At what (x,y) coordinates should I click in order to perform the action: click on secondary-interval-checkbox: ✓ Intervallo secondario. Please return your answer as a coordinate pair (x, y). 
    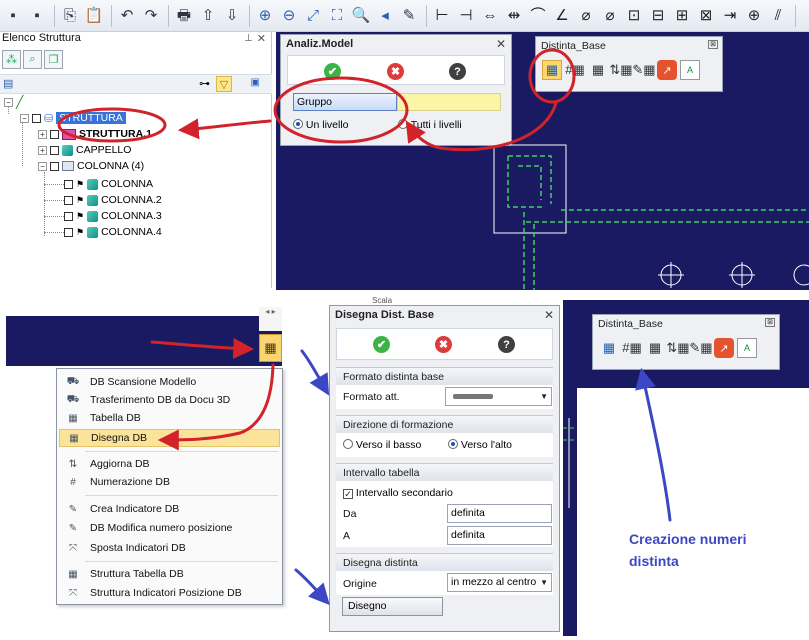
    Looking at the image, I should click on (398, 493).